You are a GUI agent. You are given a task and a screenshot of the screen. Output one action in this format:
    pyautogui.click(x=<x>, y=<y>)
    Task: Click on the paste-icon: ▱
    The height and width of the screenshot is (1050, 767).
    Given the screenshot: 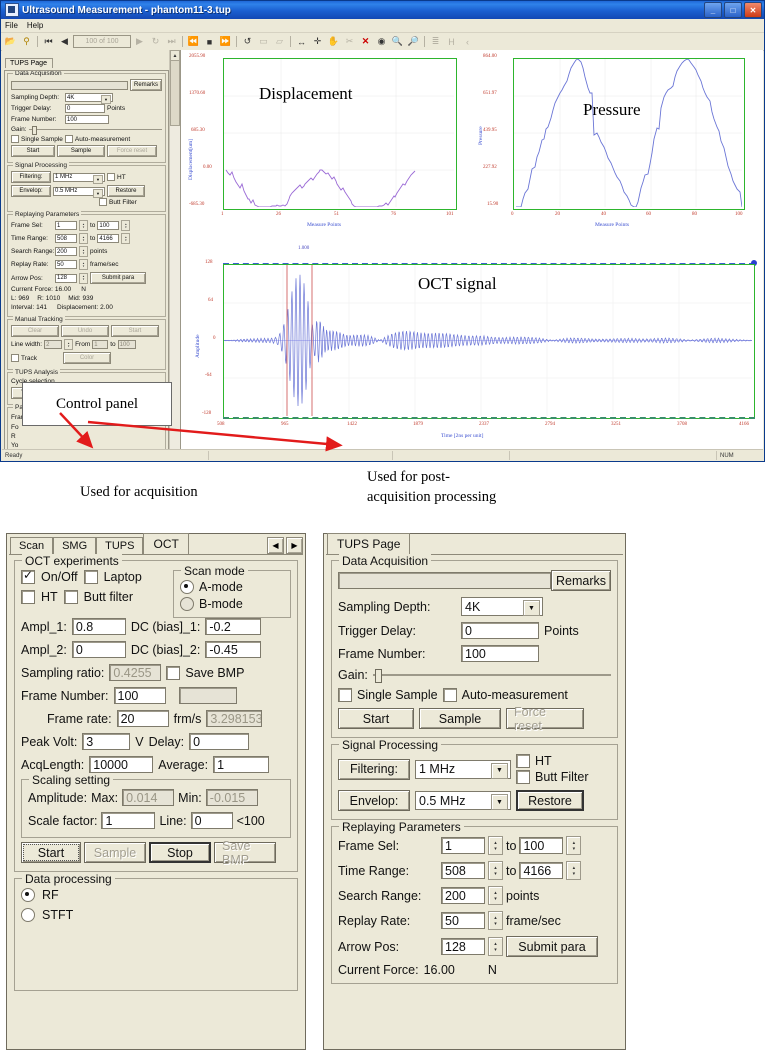 What is the action you would take?
    pyautogui.click(x=279, y=41)
    